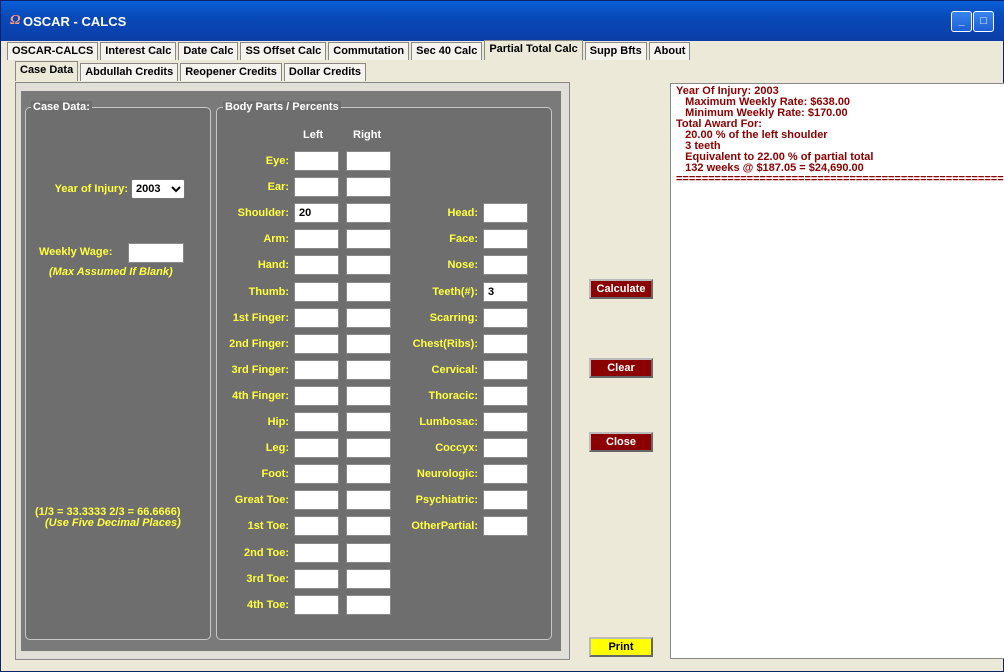 This screenshot has height=672, width=1004. What do you see at coordinates (621, 368) in the screenshot?
I see `clear-button: Clear` at bounding box center [621, 368].